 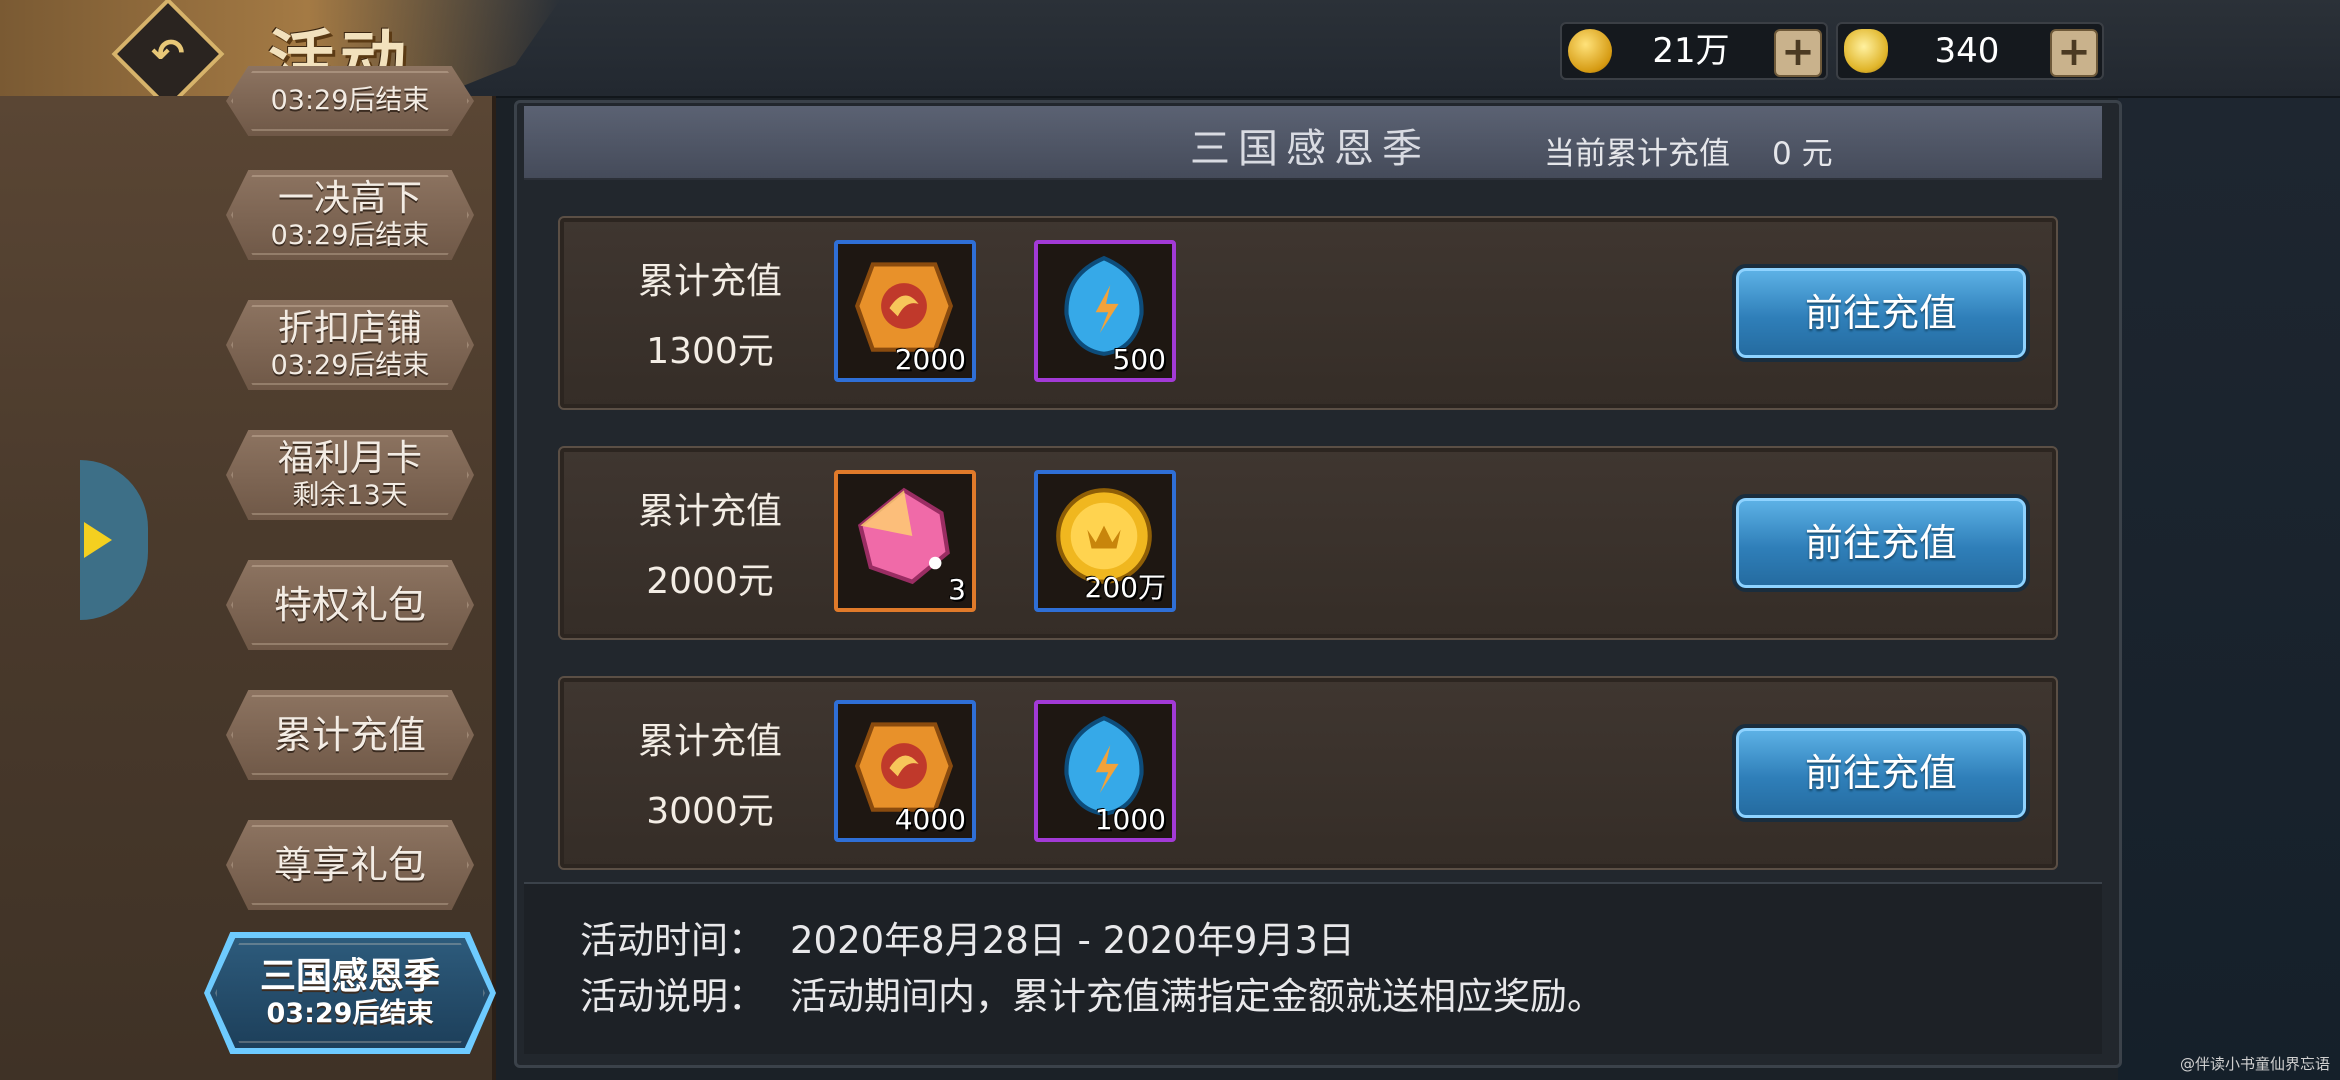 I want to click on ingot-icon, so click(x=1866, y=51).